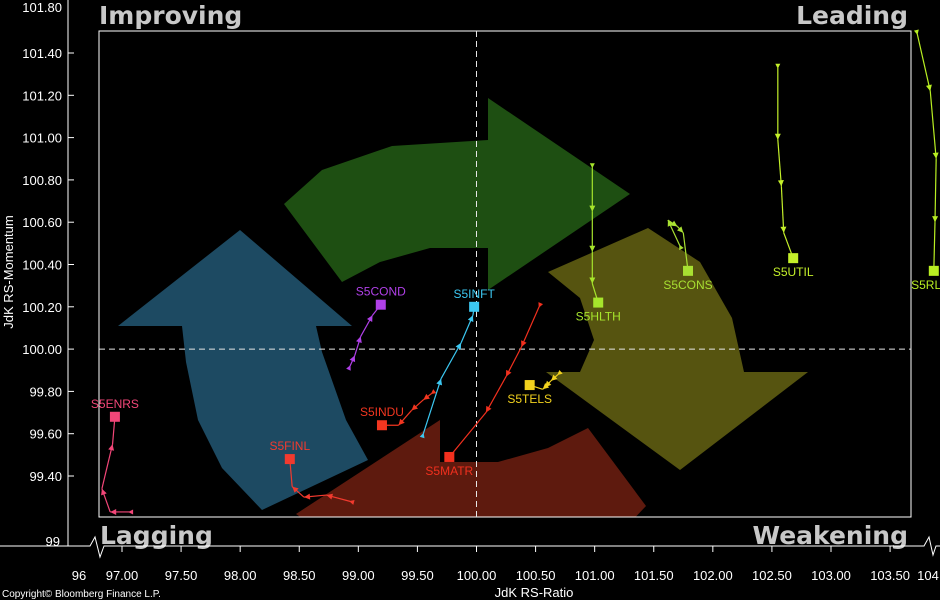  I want to click on x-tick-label: 98.00, so click(240, 575).